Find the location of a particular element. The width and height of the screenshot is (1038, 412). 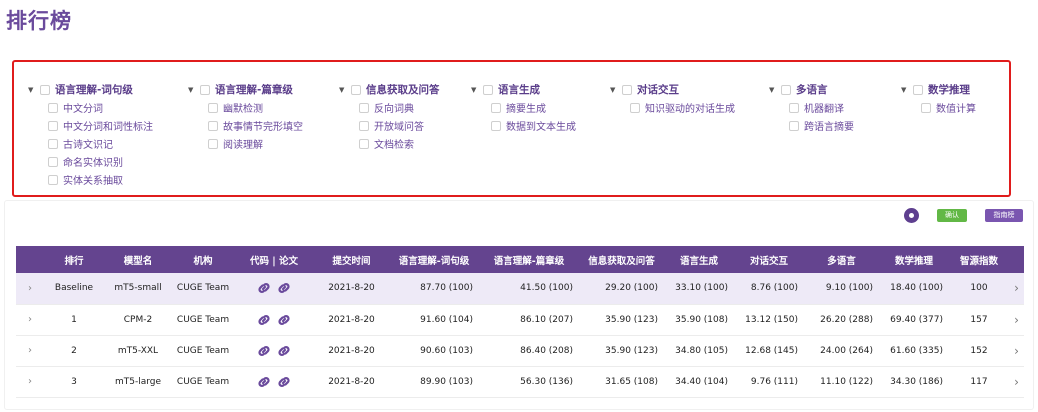

header-cell: 语言生成 is located at coordinates (698, 261).